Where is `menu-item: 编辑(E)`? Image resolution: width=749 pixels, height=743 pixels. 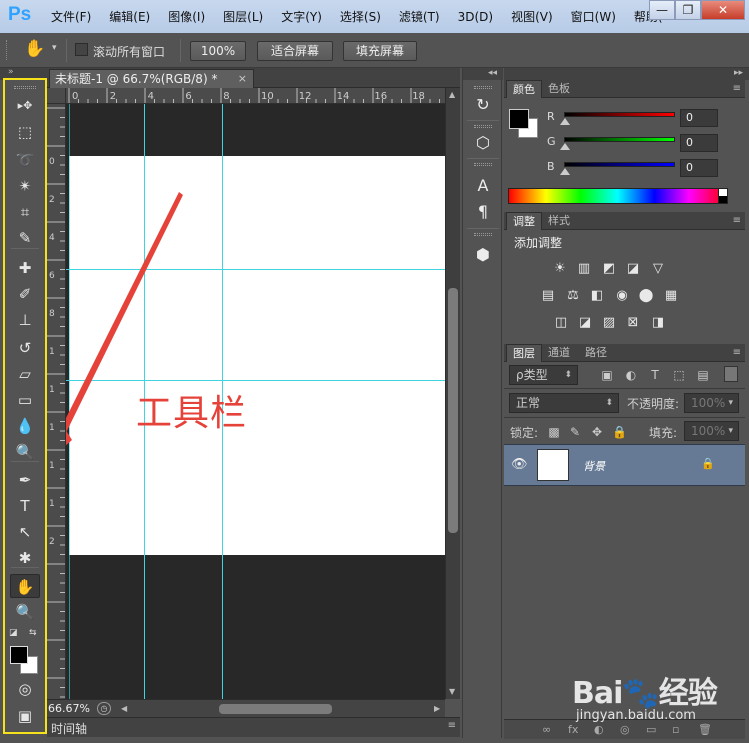 menu-item: 编辑(E) is located at coordinates (129, 16).